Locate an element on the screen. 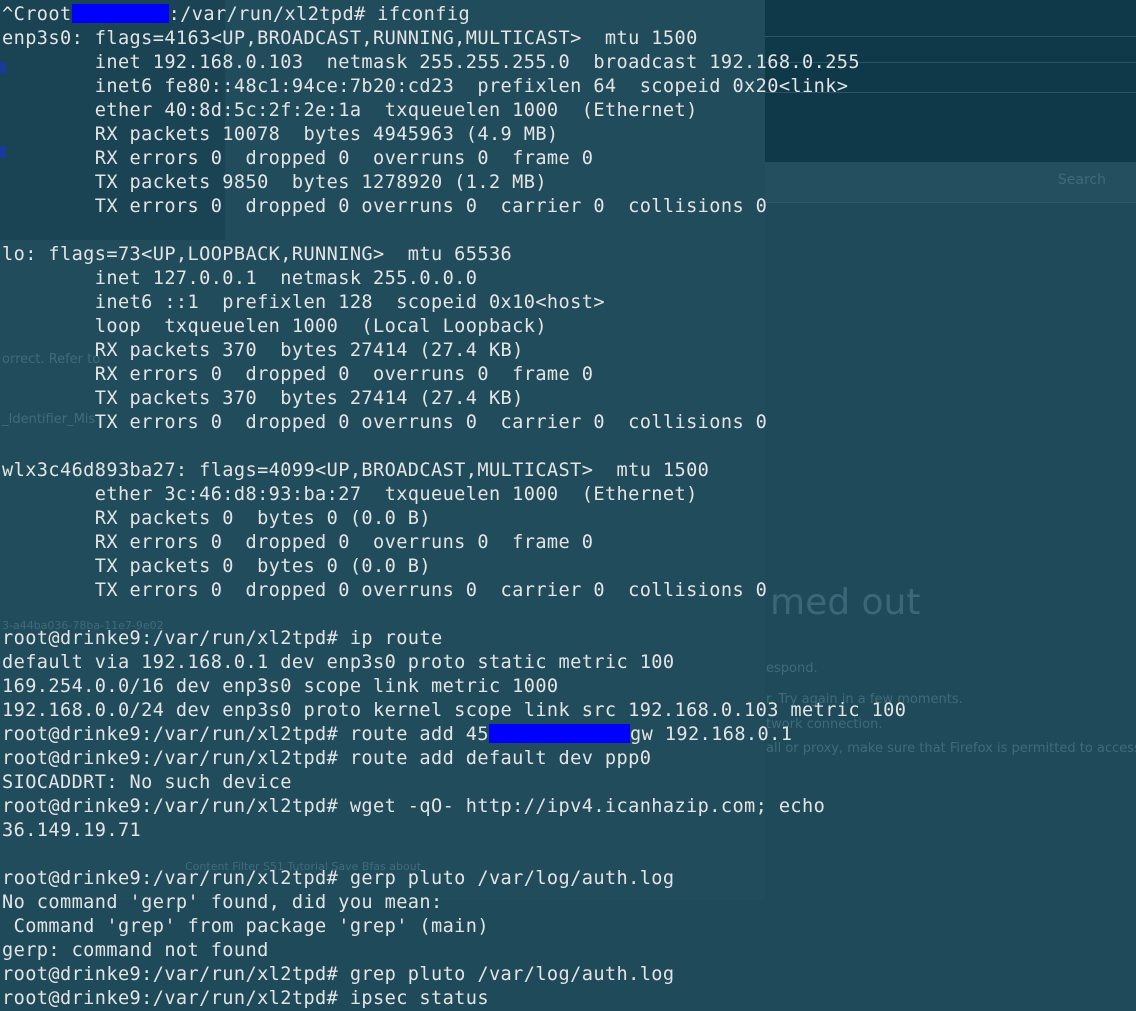 The height and width of the screenshot is (1011, 1136). terminal-text: TX packets 0 bytes 0 (0.0 B) is located at coordinates (216, 566).